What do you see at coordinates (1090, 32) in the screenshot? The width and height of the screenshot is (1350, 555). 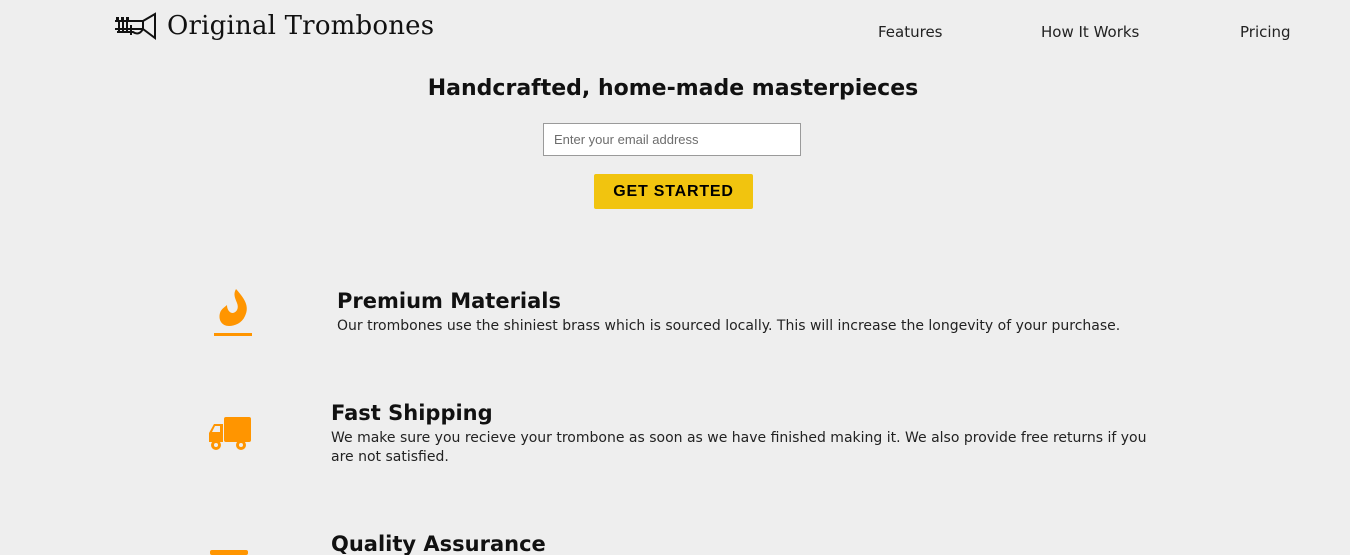 I see `nav-link-how-it-works: How It Works` at bounding box center [1090, 32].